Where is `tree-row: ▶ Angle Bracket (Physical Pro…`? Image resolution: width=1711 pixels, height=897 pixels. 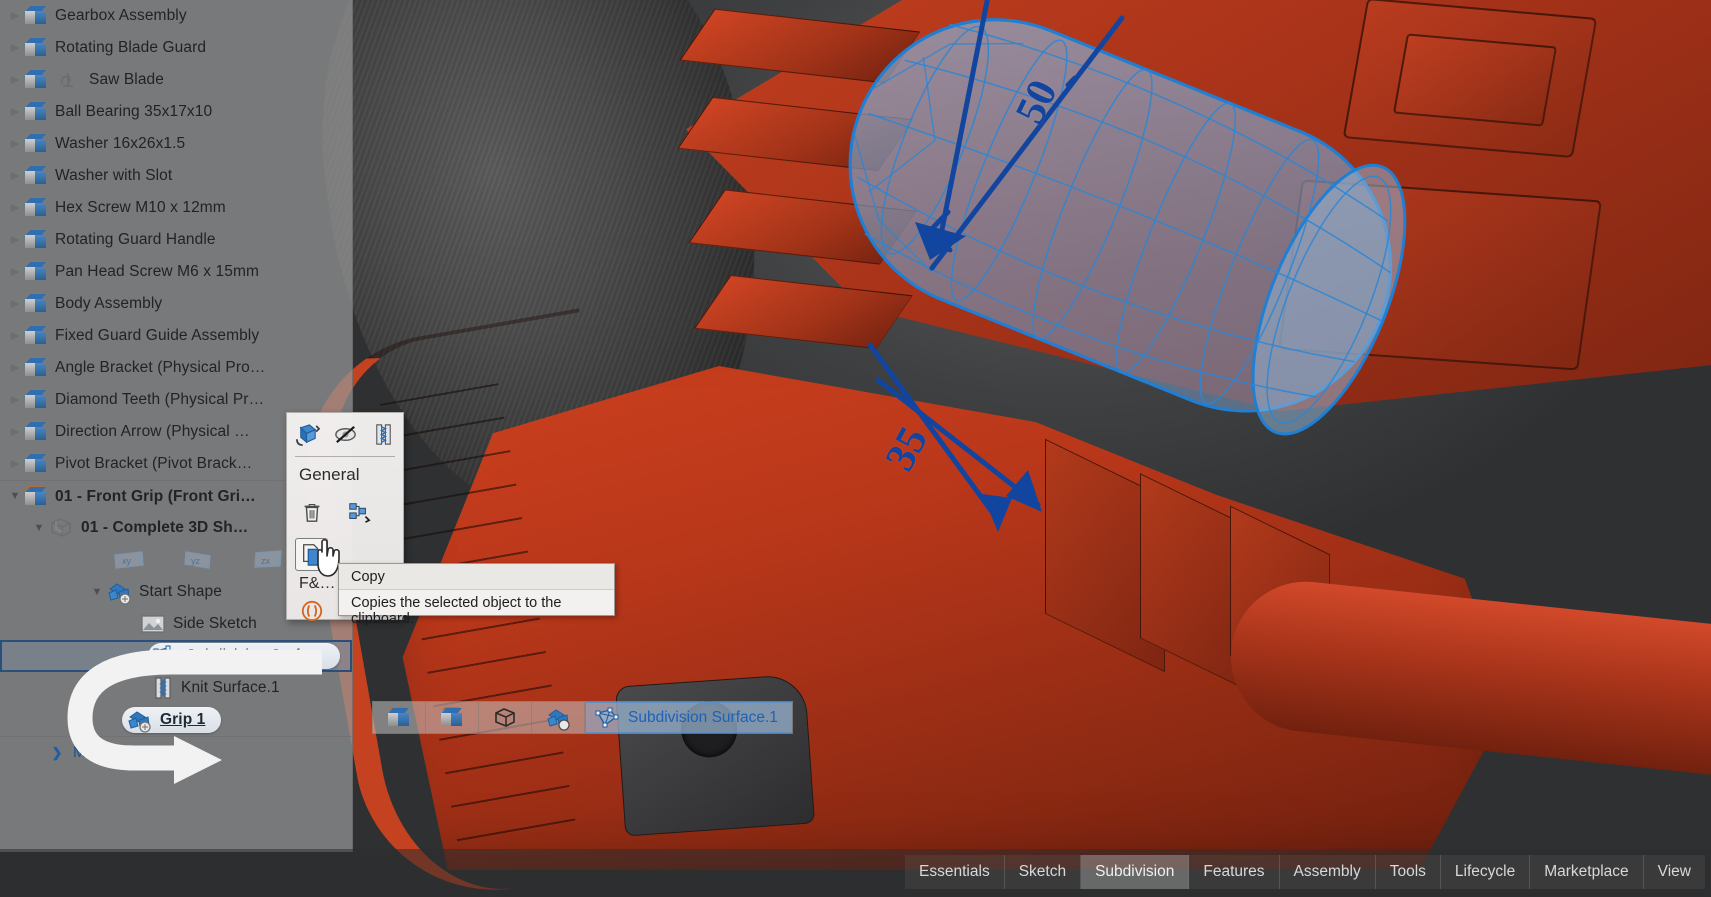 tree-row: ▶ Angle Bracket (Physical Pro… is located at coordinates (176, 368).